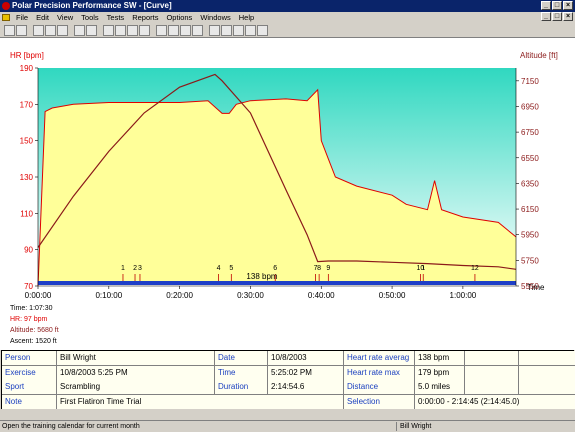 Image resolution: width=575 pixels, height=432 pixels. I want to click on close-button: ×, so click(568, 5).